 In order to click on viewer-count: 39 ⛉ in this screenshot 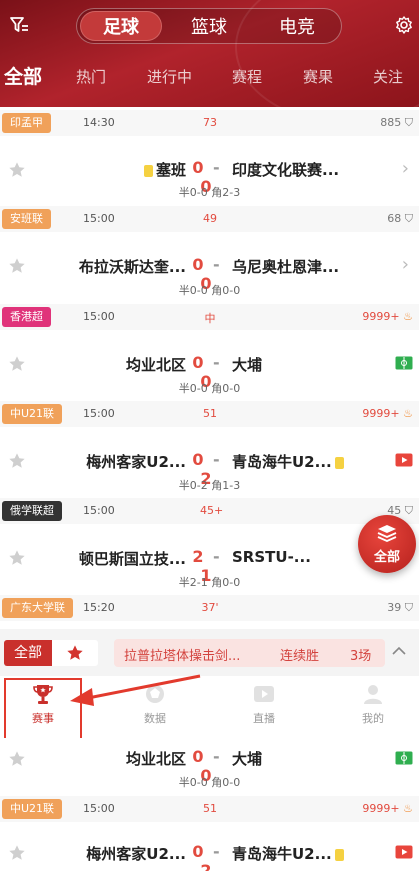, I will do `click(400, 608)`.